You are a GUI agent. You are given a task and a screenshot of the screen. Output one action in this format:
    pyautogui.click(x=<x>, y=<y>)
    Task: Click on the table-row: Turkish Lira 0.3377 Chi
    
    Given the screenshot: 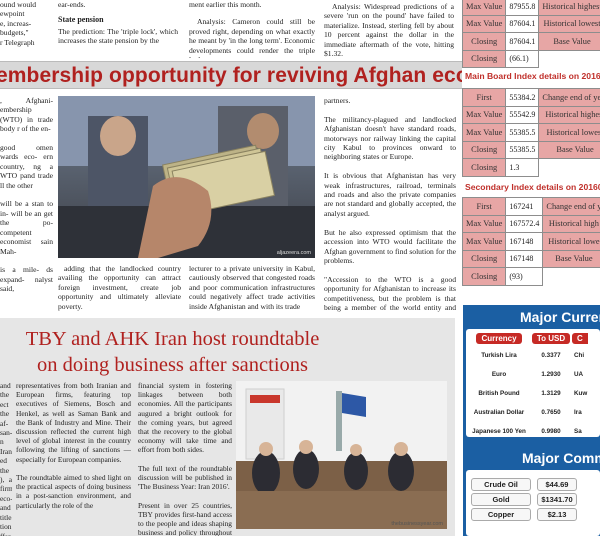 What is the action you would take?
    pyautogui.click(x=534, y=355)
    